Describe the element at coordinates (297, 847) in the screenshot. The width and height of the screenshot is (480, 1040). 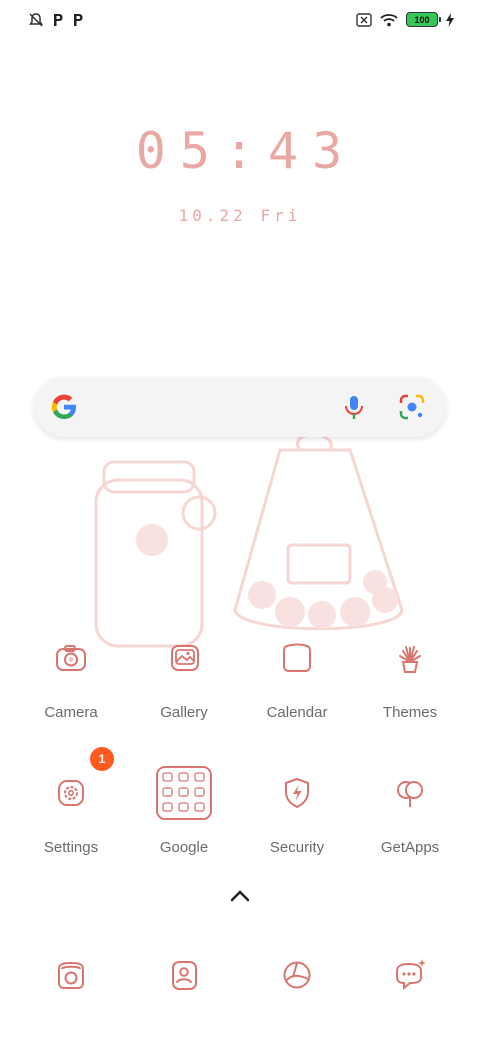
I see `app-label: Security` at that location.